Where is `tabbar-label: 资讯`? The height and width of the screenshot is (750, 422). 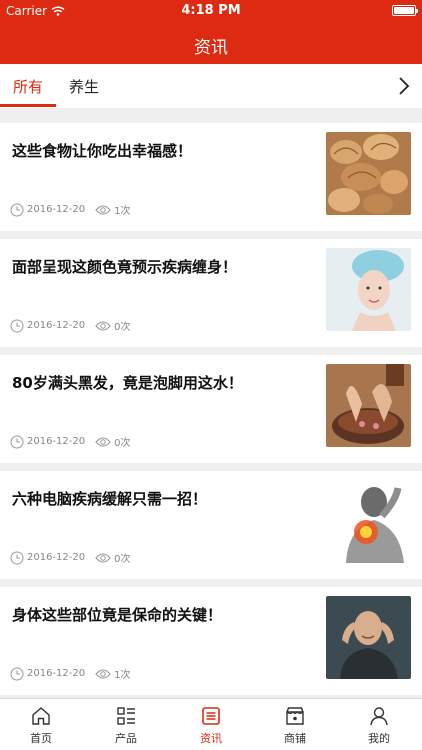
tabbar-label: 资讯 is located at coordinates (211, 738).